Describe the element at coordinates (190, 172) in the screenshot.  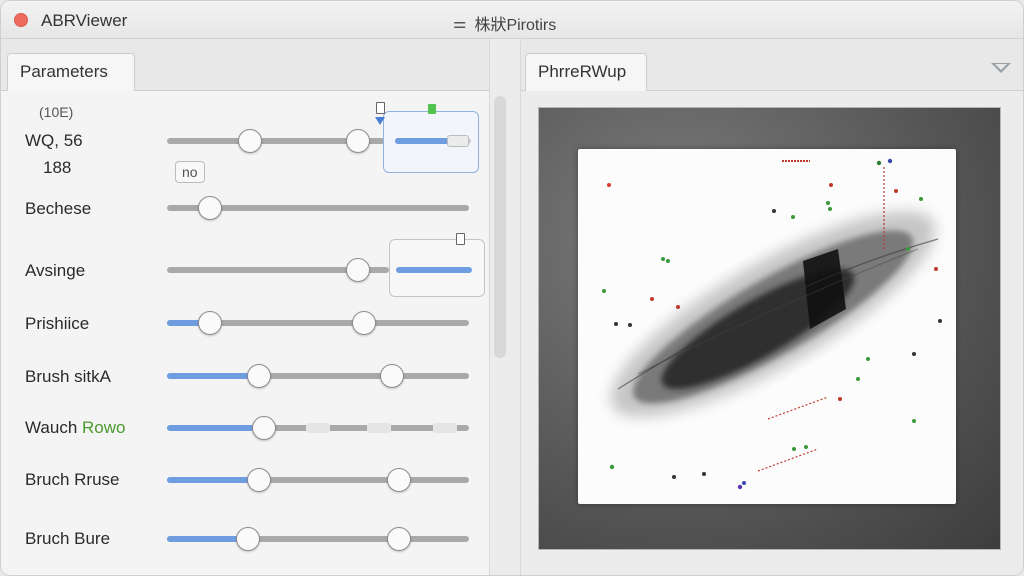
I see `small-value-box: no` at that location.